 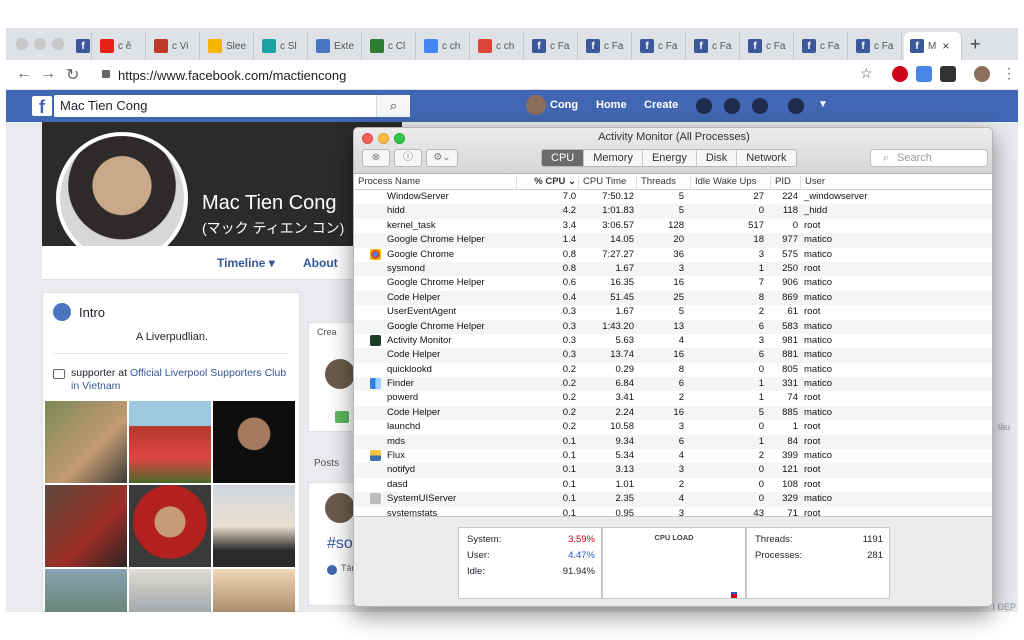 I want to click on process-row: dasd 0.1 1.01 2 0 108 root, so click(x=673, y=485).